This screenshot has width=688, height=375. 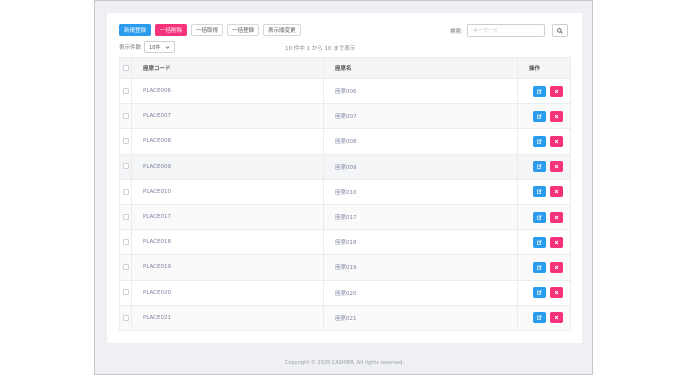 I want to click on table-row: PLACE017 座席017, so click(x=345, y=217).